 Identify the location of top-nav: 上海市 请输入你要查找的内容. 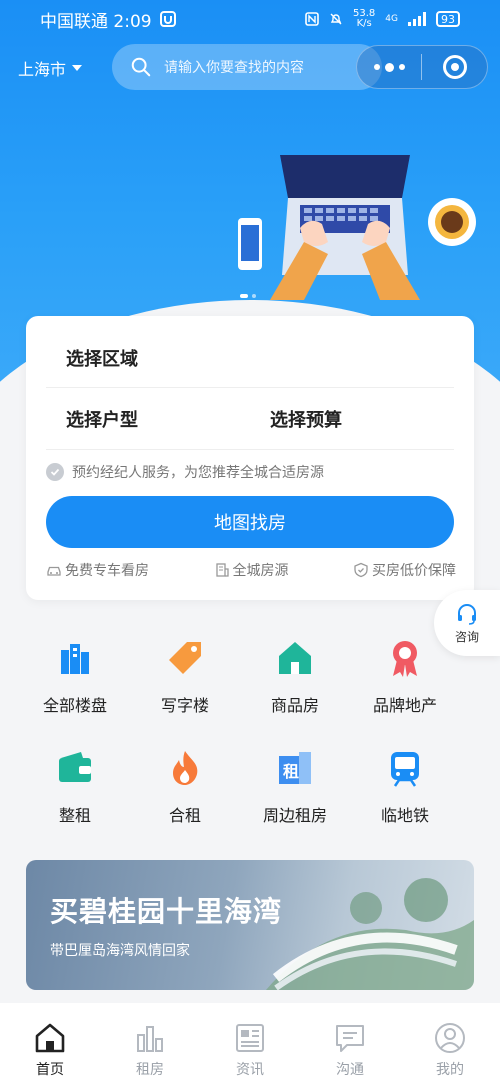
(250, 68).